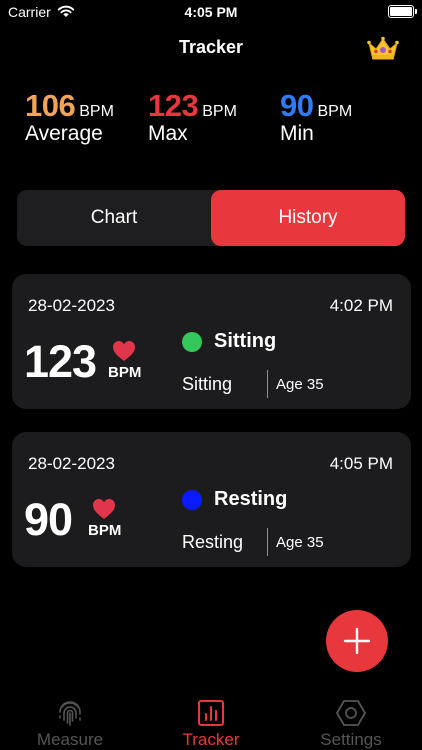 The width and height of the screenshot is (422, 750). I want to click on record-bpm-value: 123, so click(60, 361).